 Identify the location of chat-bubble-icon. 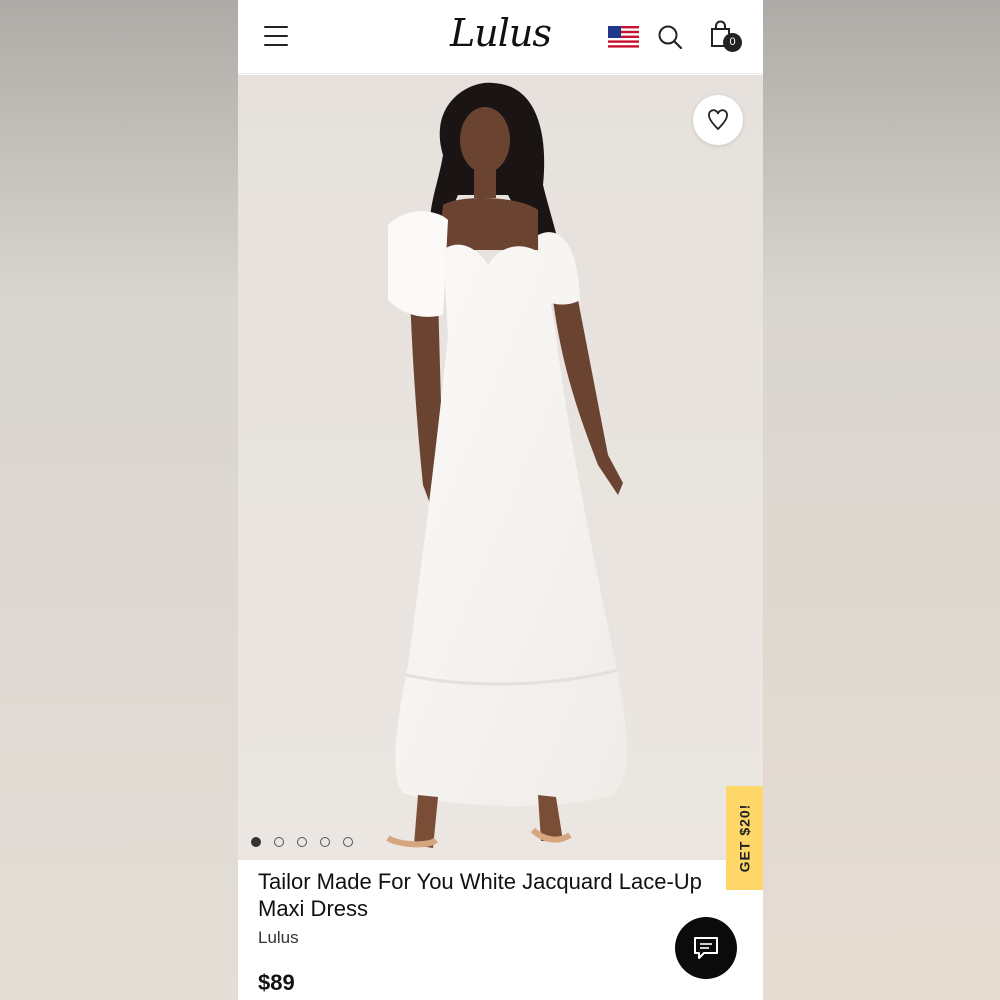
(706, 948).